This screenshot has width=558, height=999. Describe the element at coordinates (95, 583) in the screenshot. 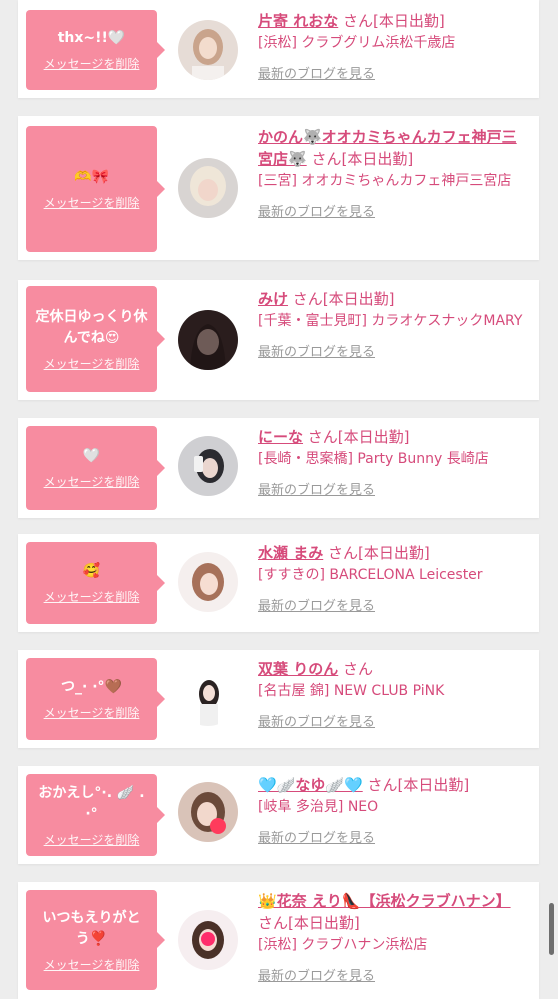

I see `message-bubble: 🥰 メッセージを削除` at that location.